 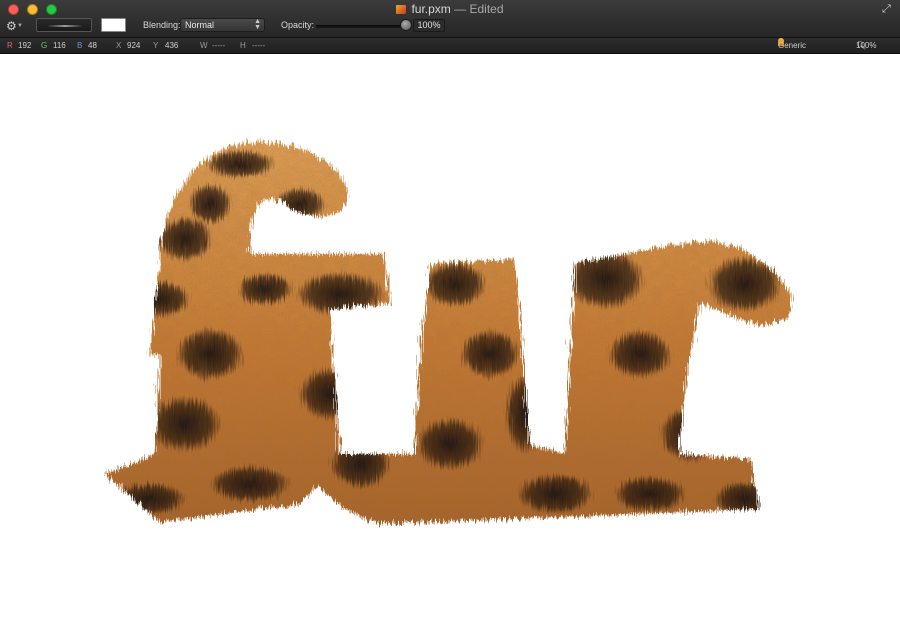 I want to click on fullscreen-icon: ⤢, so click(x=888, y=9).